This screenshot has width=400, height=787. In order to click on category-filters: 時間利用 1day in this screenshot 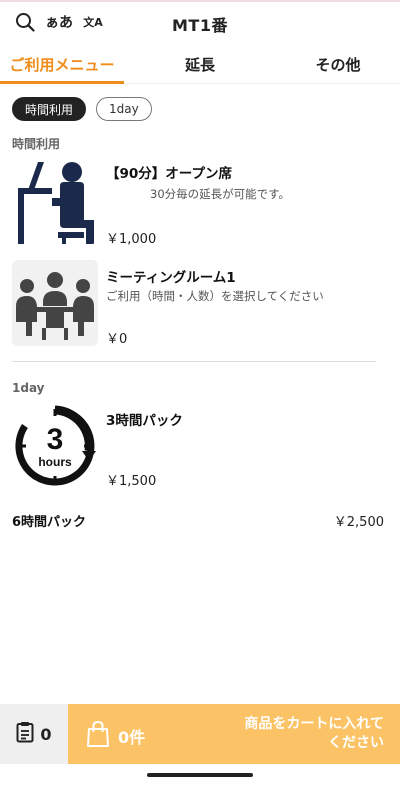, I will do `click(82, 109)`.